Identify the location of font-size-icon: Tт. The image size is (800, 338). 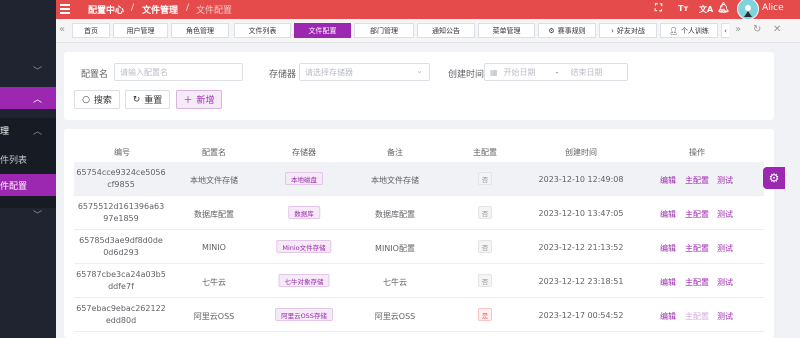
(683, 8).